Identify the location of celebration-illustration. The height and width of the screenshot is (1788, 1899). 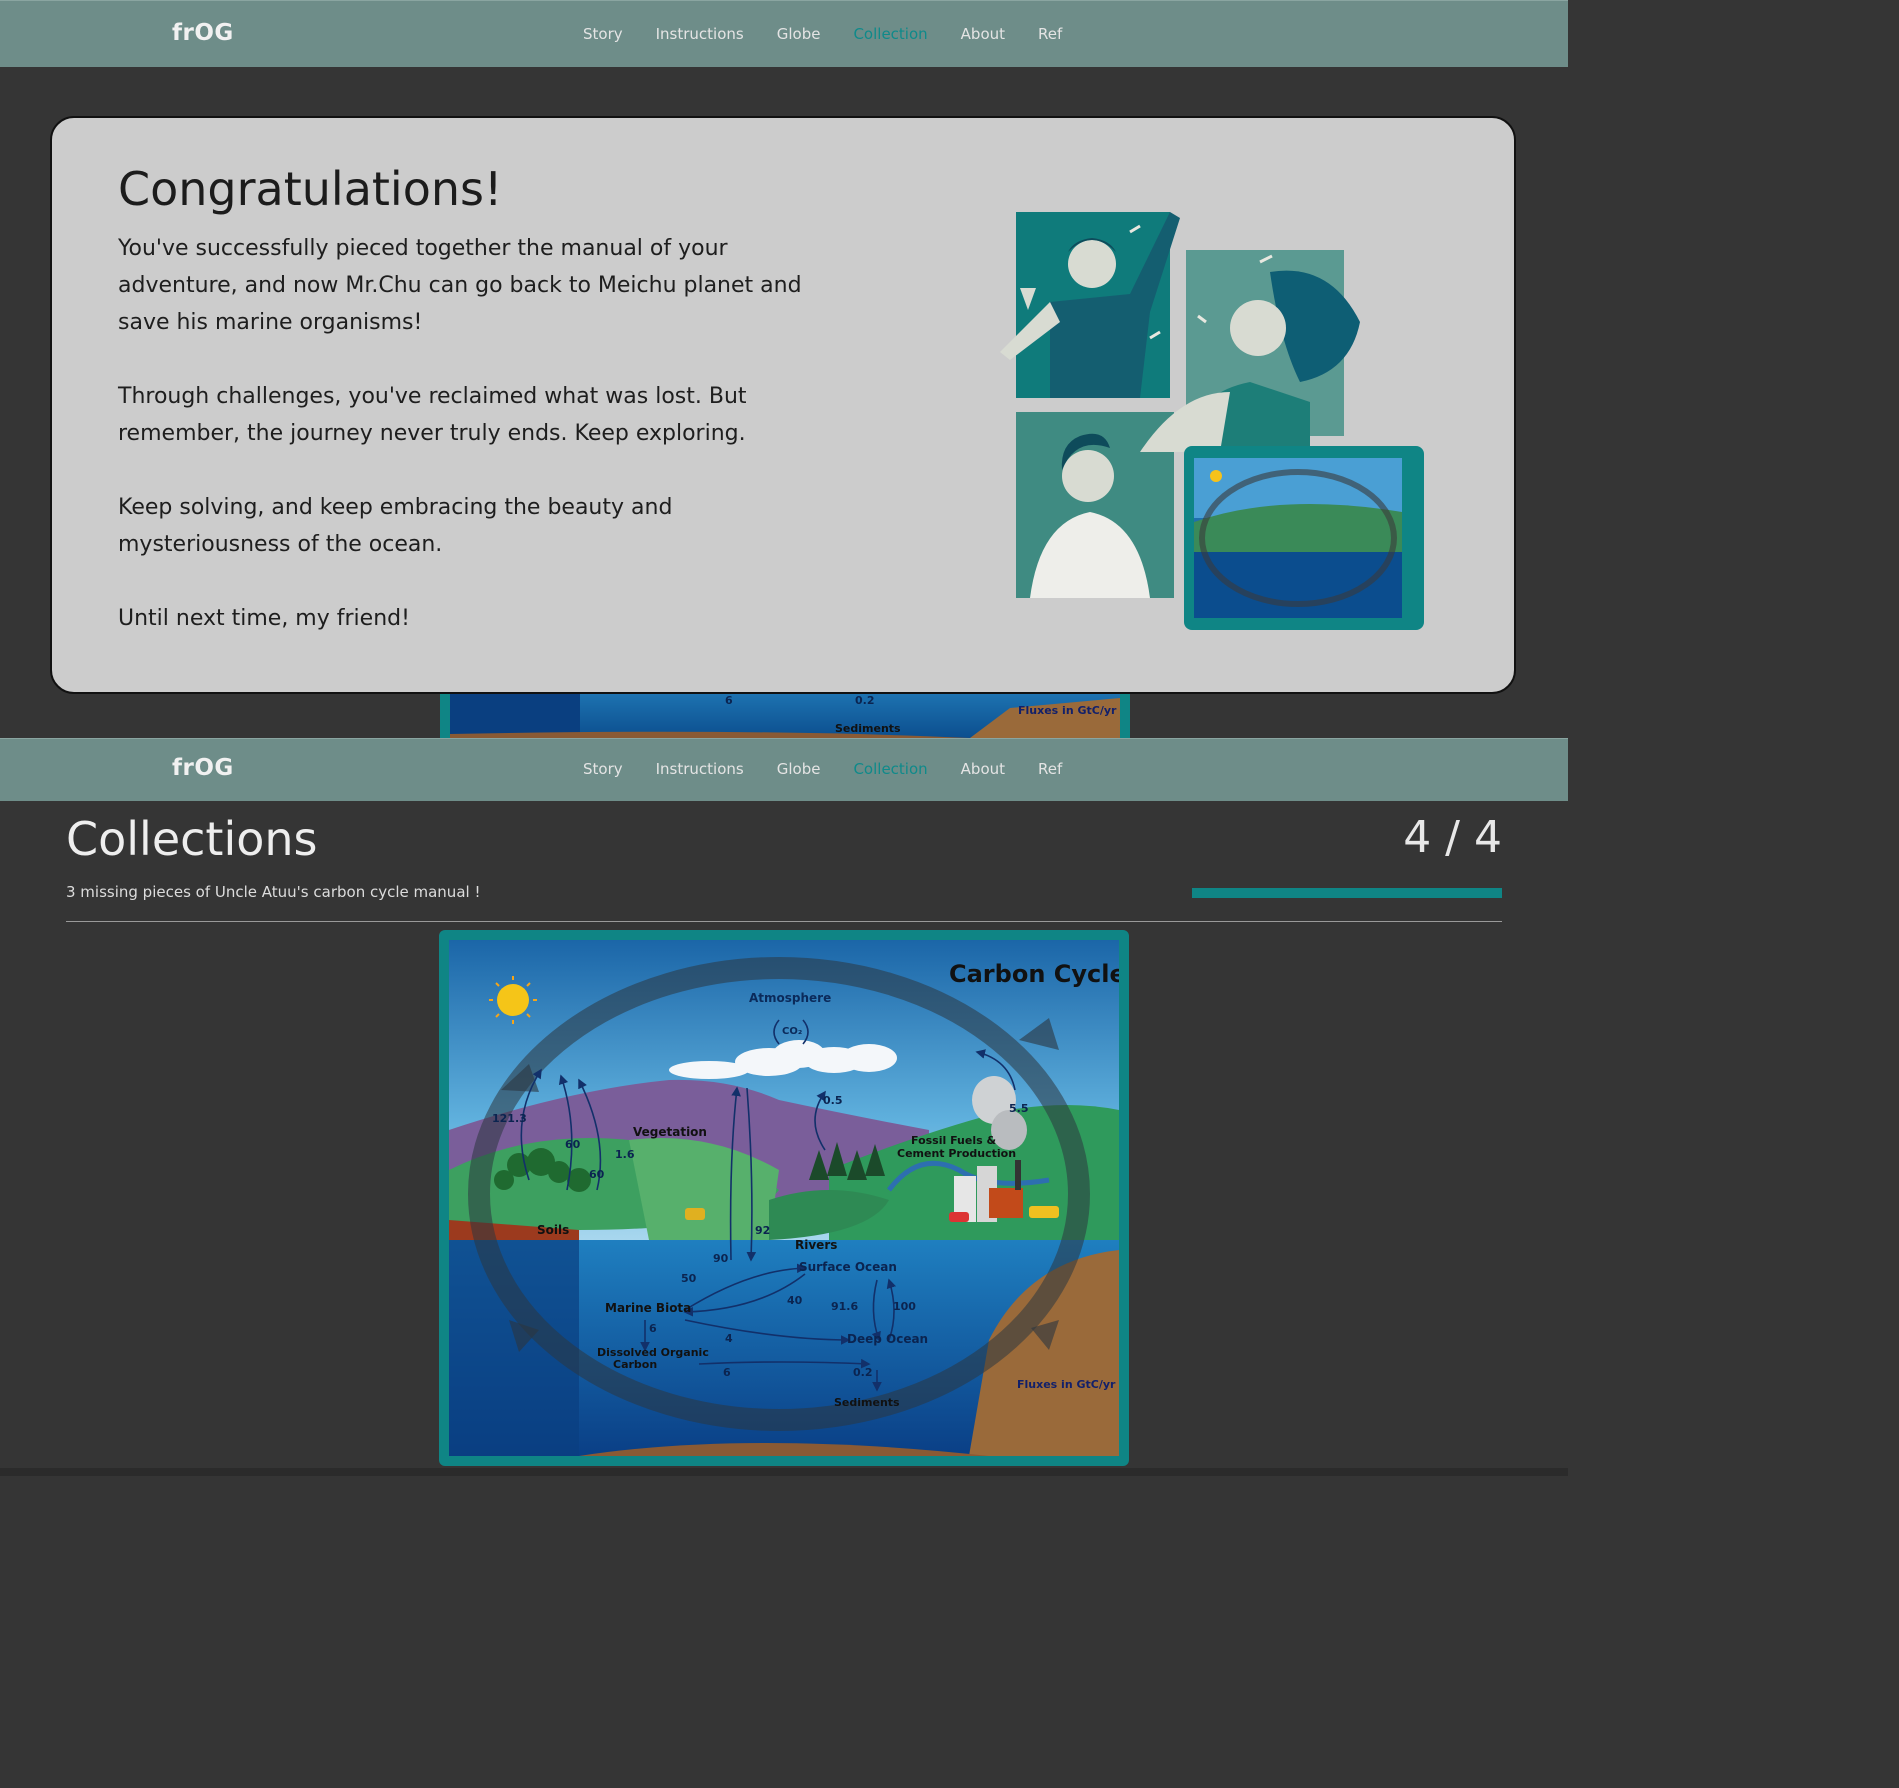
(1212, 421).